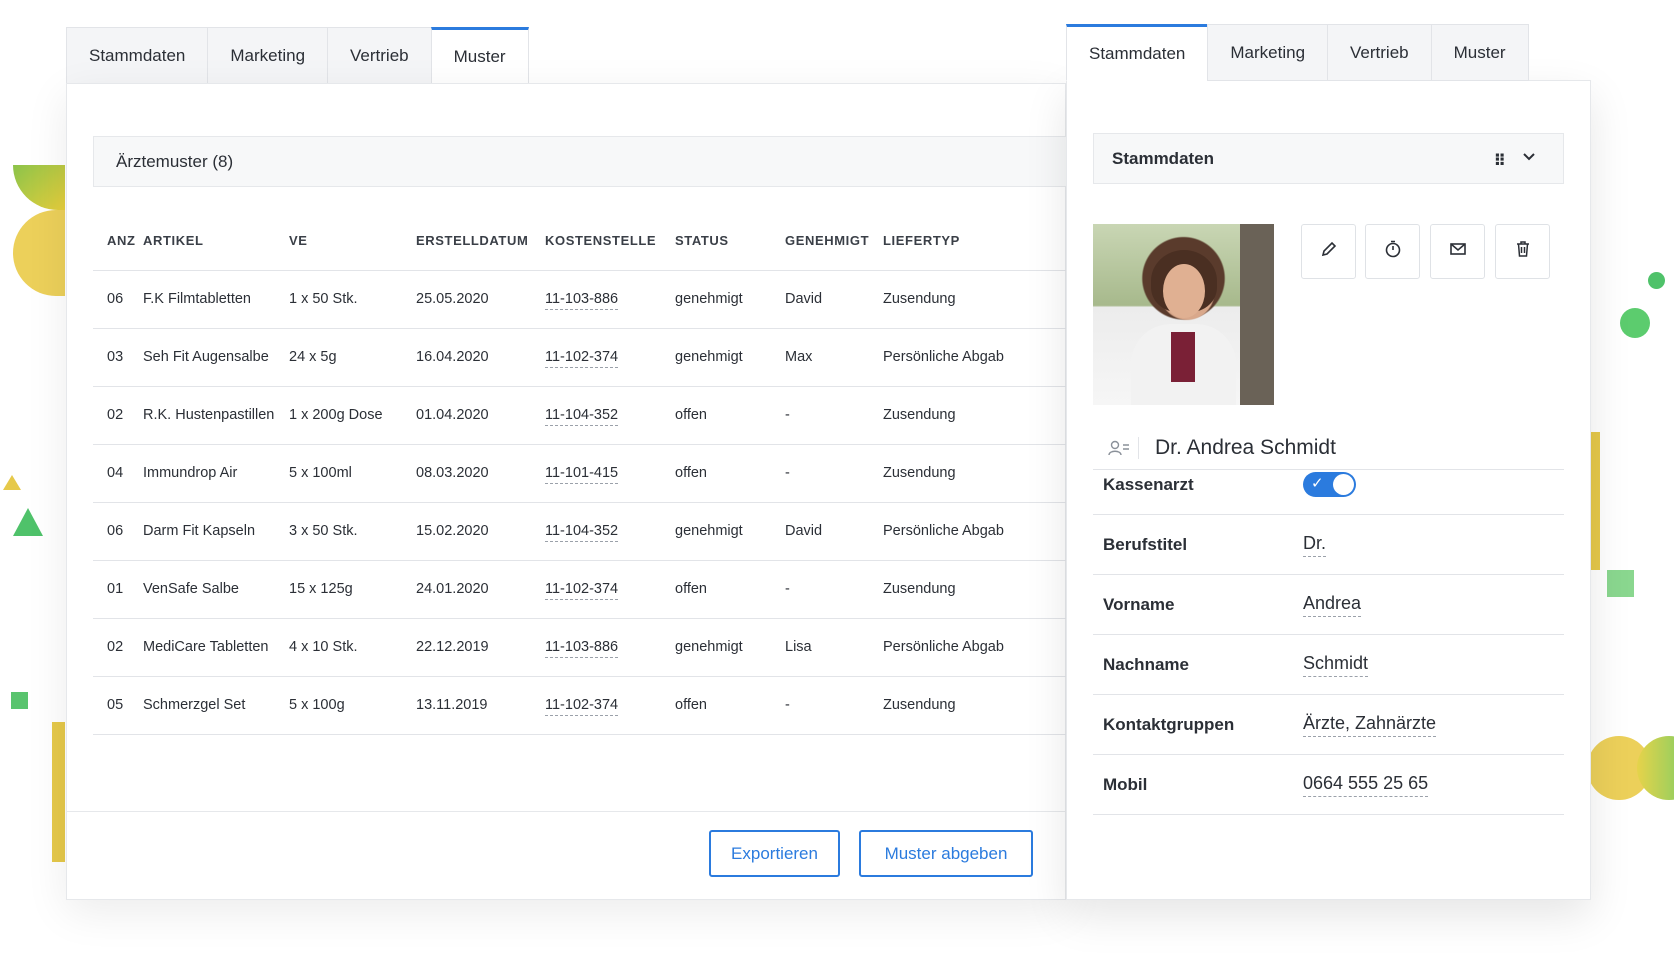 The width and height of the screenshot is (1674, 959). What do you see at coordinates (730, 647) in the screenshot?
I see `table-cell: genehmigt` at bounding box center [730, 647].